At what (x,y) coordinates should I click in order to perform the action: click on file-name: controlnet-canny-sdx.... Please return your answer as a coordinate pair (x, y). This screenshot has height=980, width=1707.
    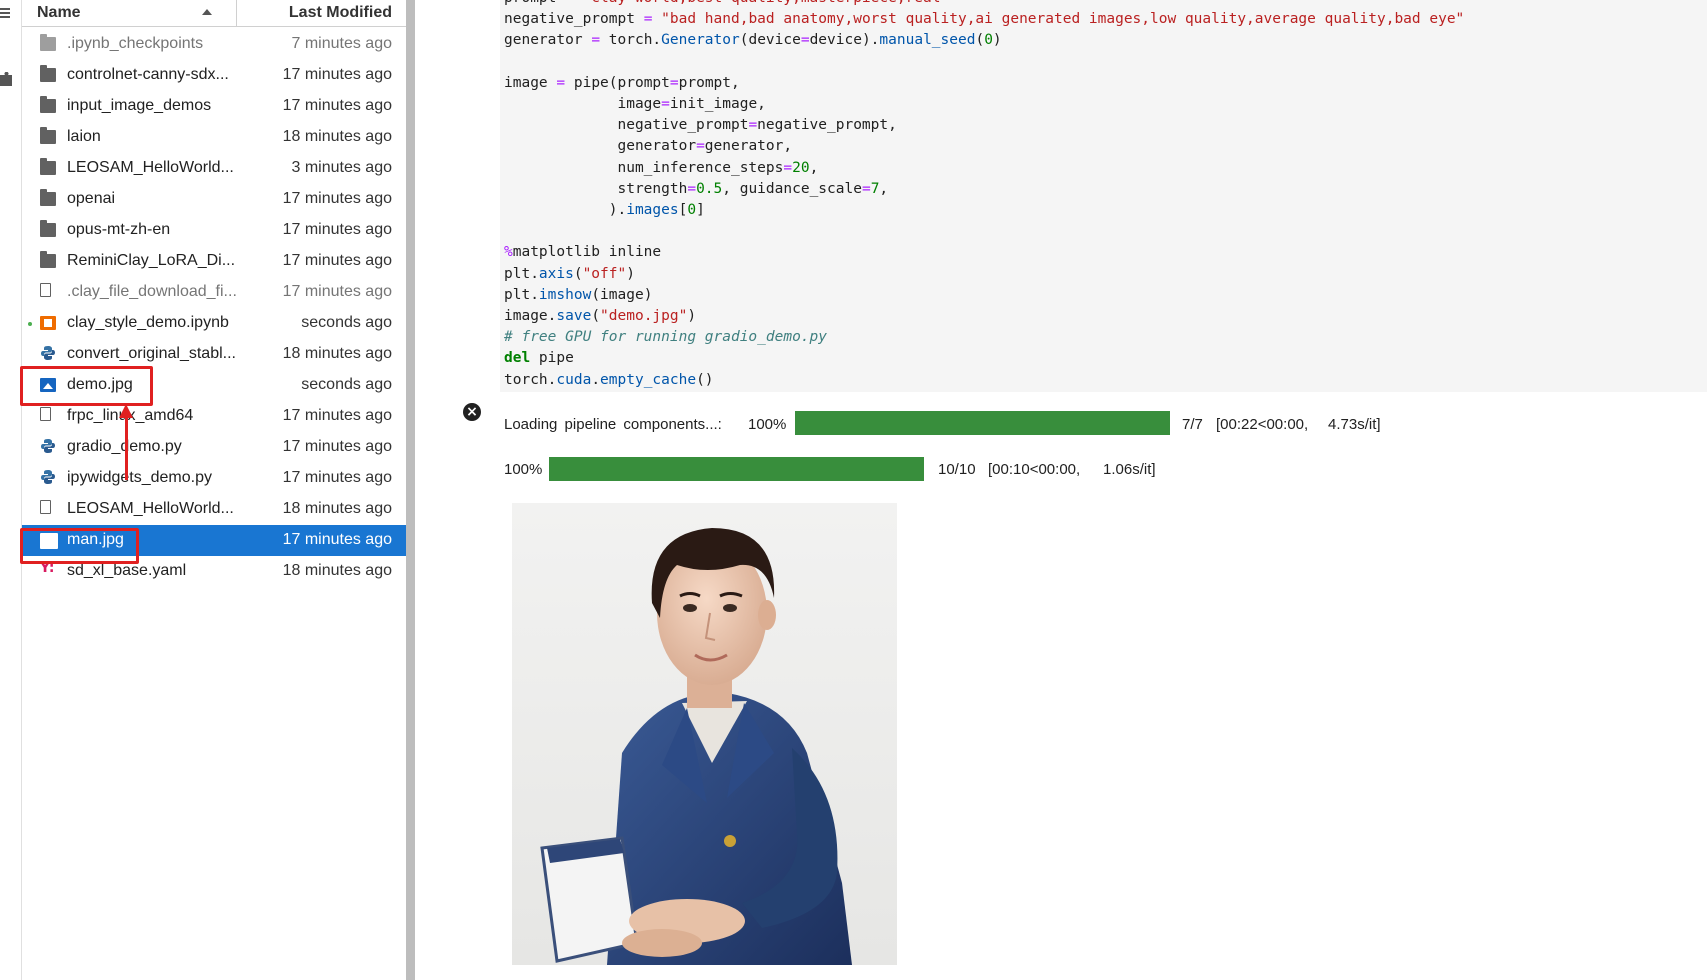
    Looking at the image, I should click on (148, 74).